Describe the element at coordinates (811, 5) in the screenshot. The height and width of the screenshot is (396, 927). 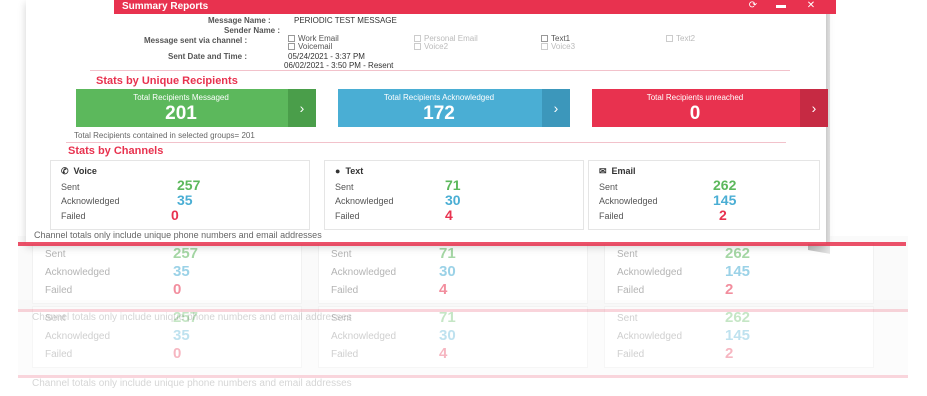
I see `close-icon: ✕` at that location.